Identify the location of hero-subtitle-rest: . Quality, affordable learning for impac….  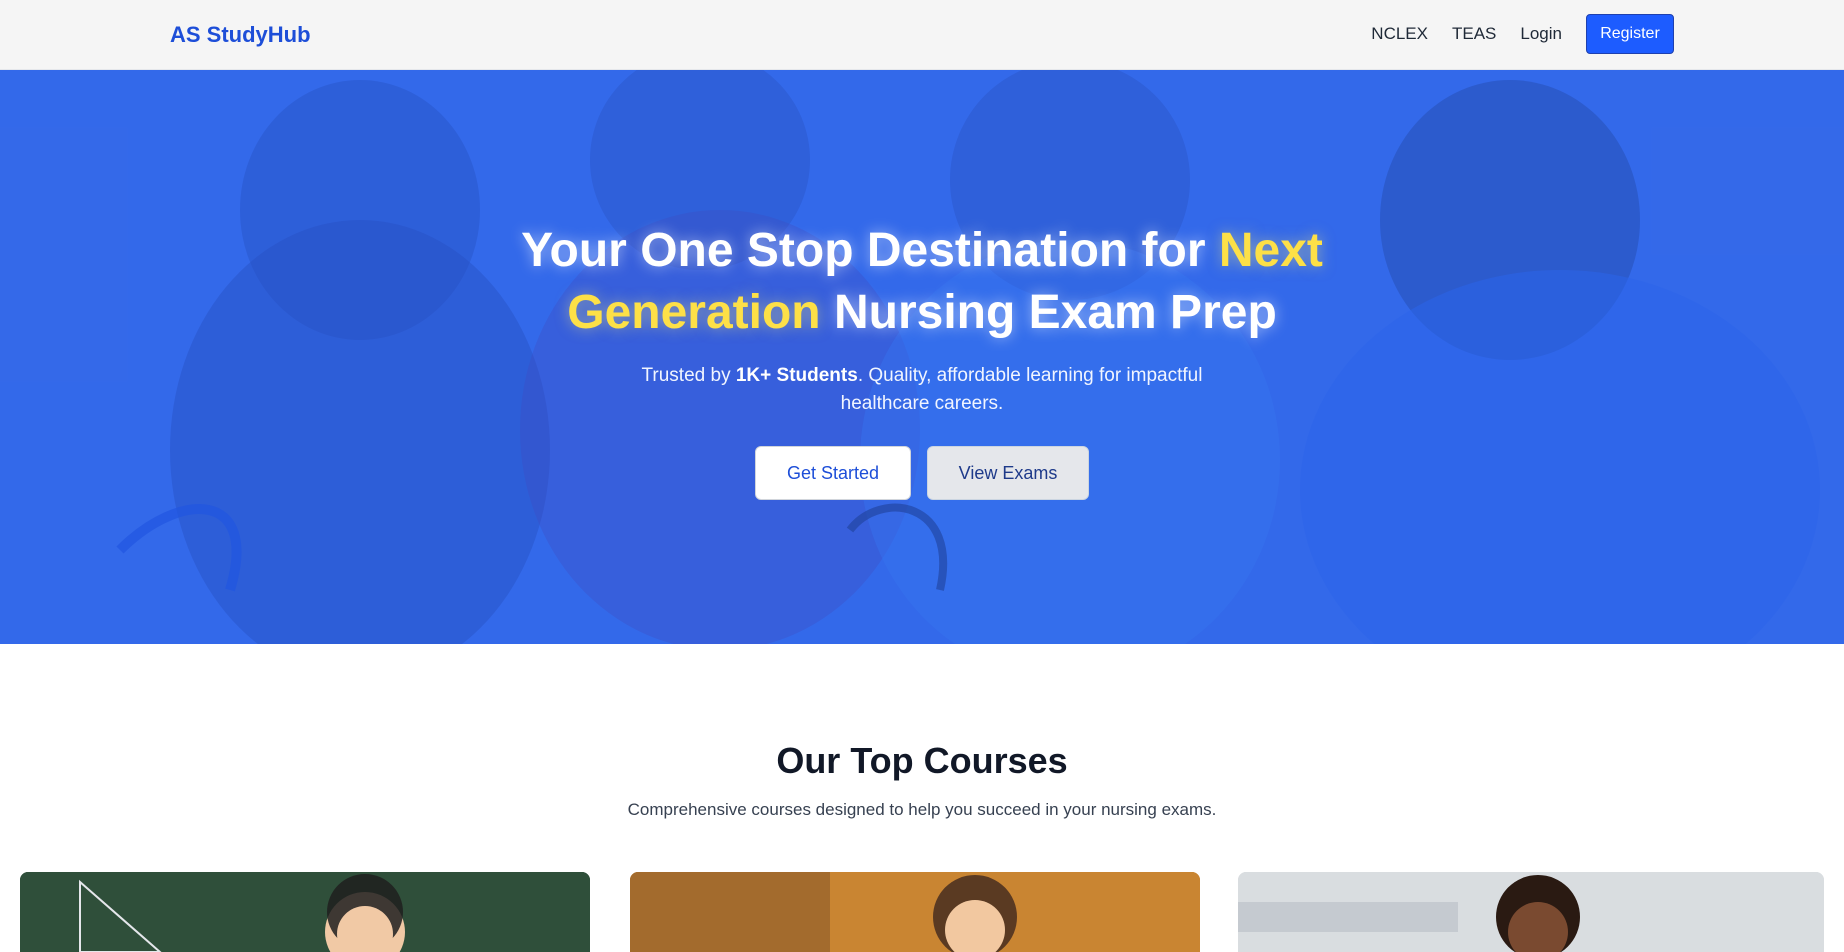
(1021, 389).